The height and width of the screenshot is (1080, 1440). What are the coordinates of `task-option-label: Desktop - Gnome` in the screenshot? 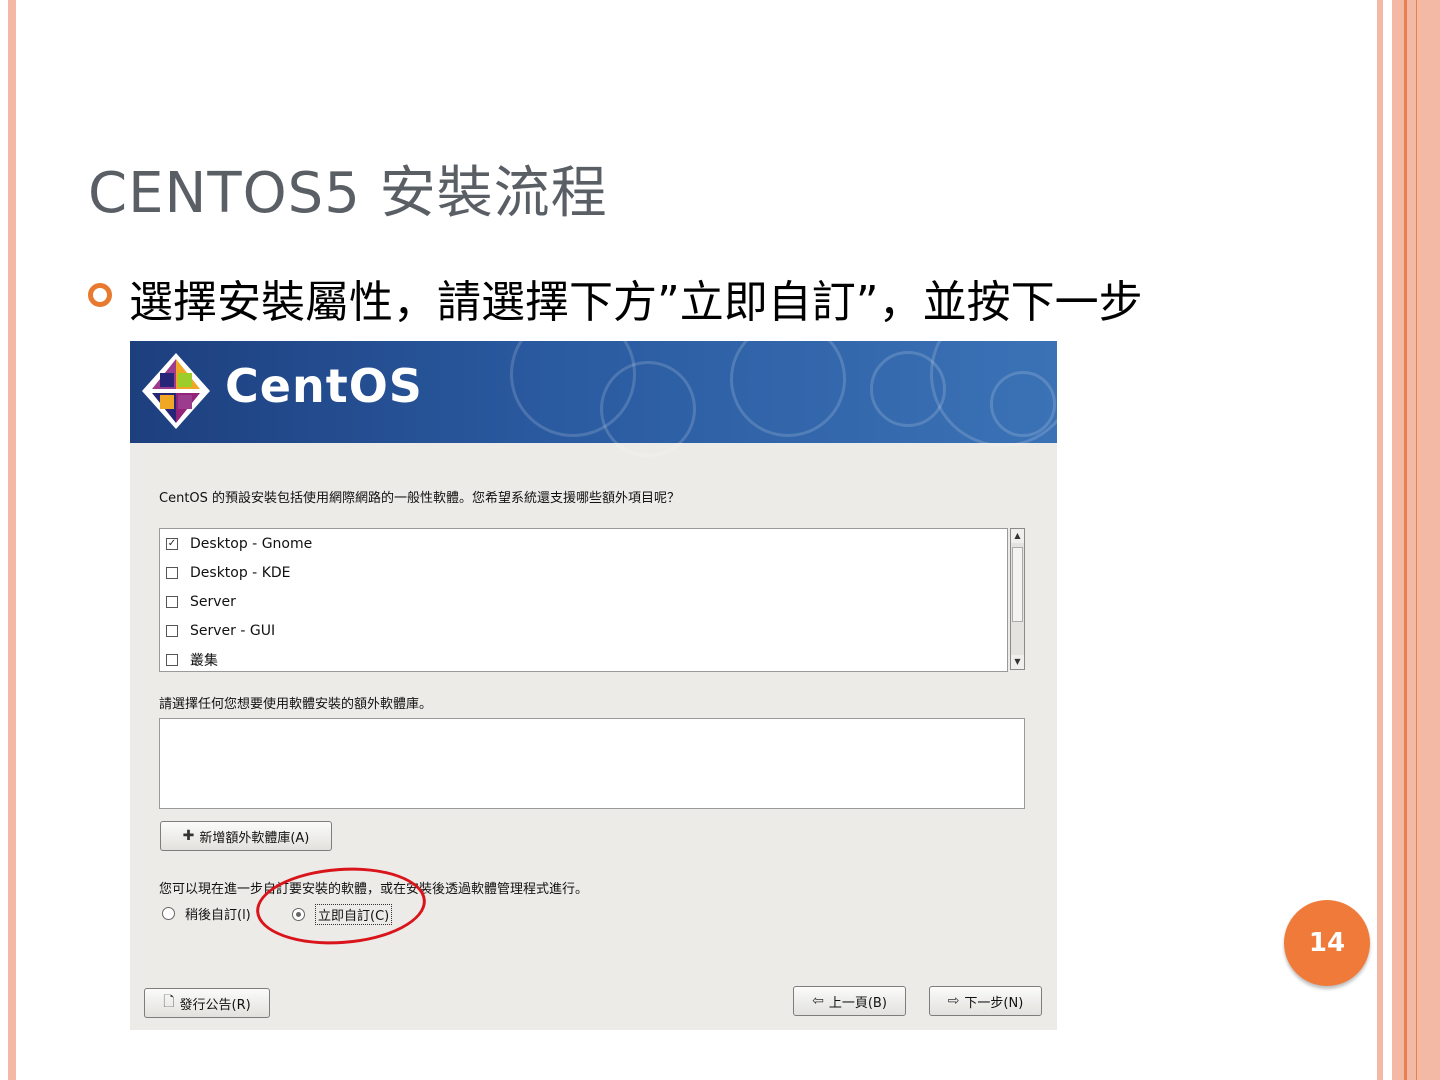 It's located at (251, 544).